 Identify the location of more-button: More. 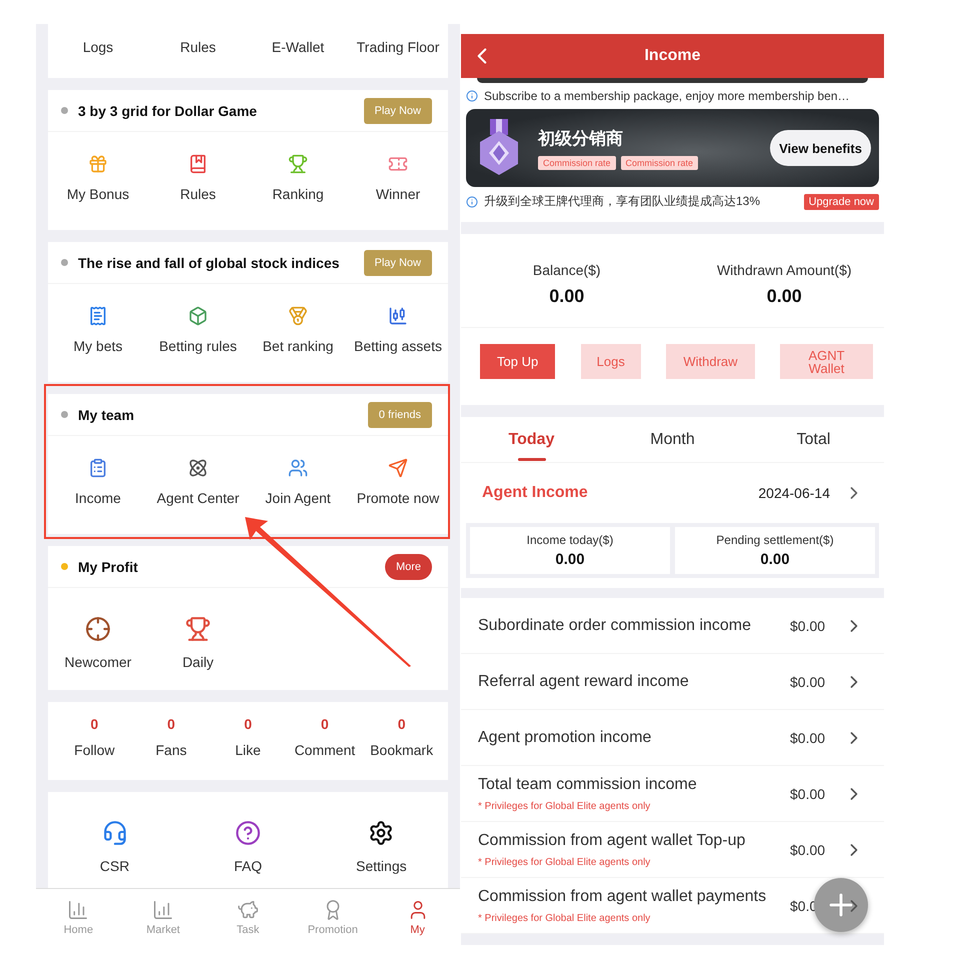
(408, 567).